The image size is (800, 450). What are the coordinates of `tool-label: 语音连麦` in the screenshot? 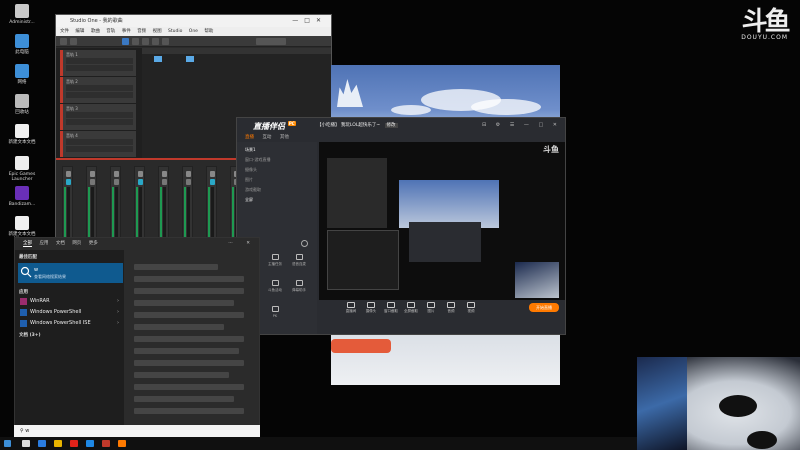 It's located at (299, 264).